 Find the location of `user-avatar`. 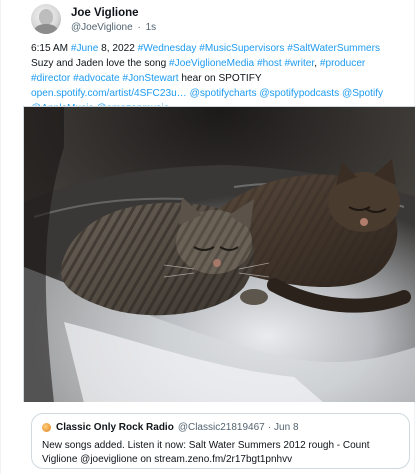

user-avatar is located at coordinates (46, 19).